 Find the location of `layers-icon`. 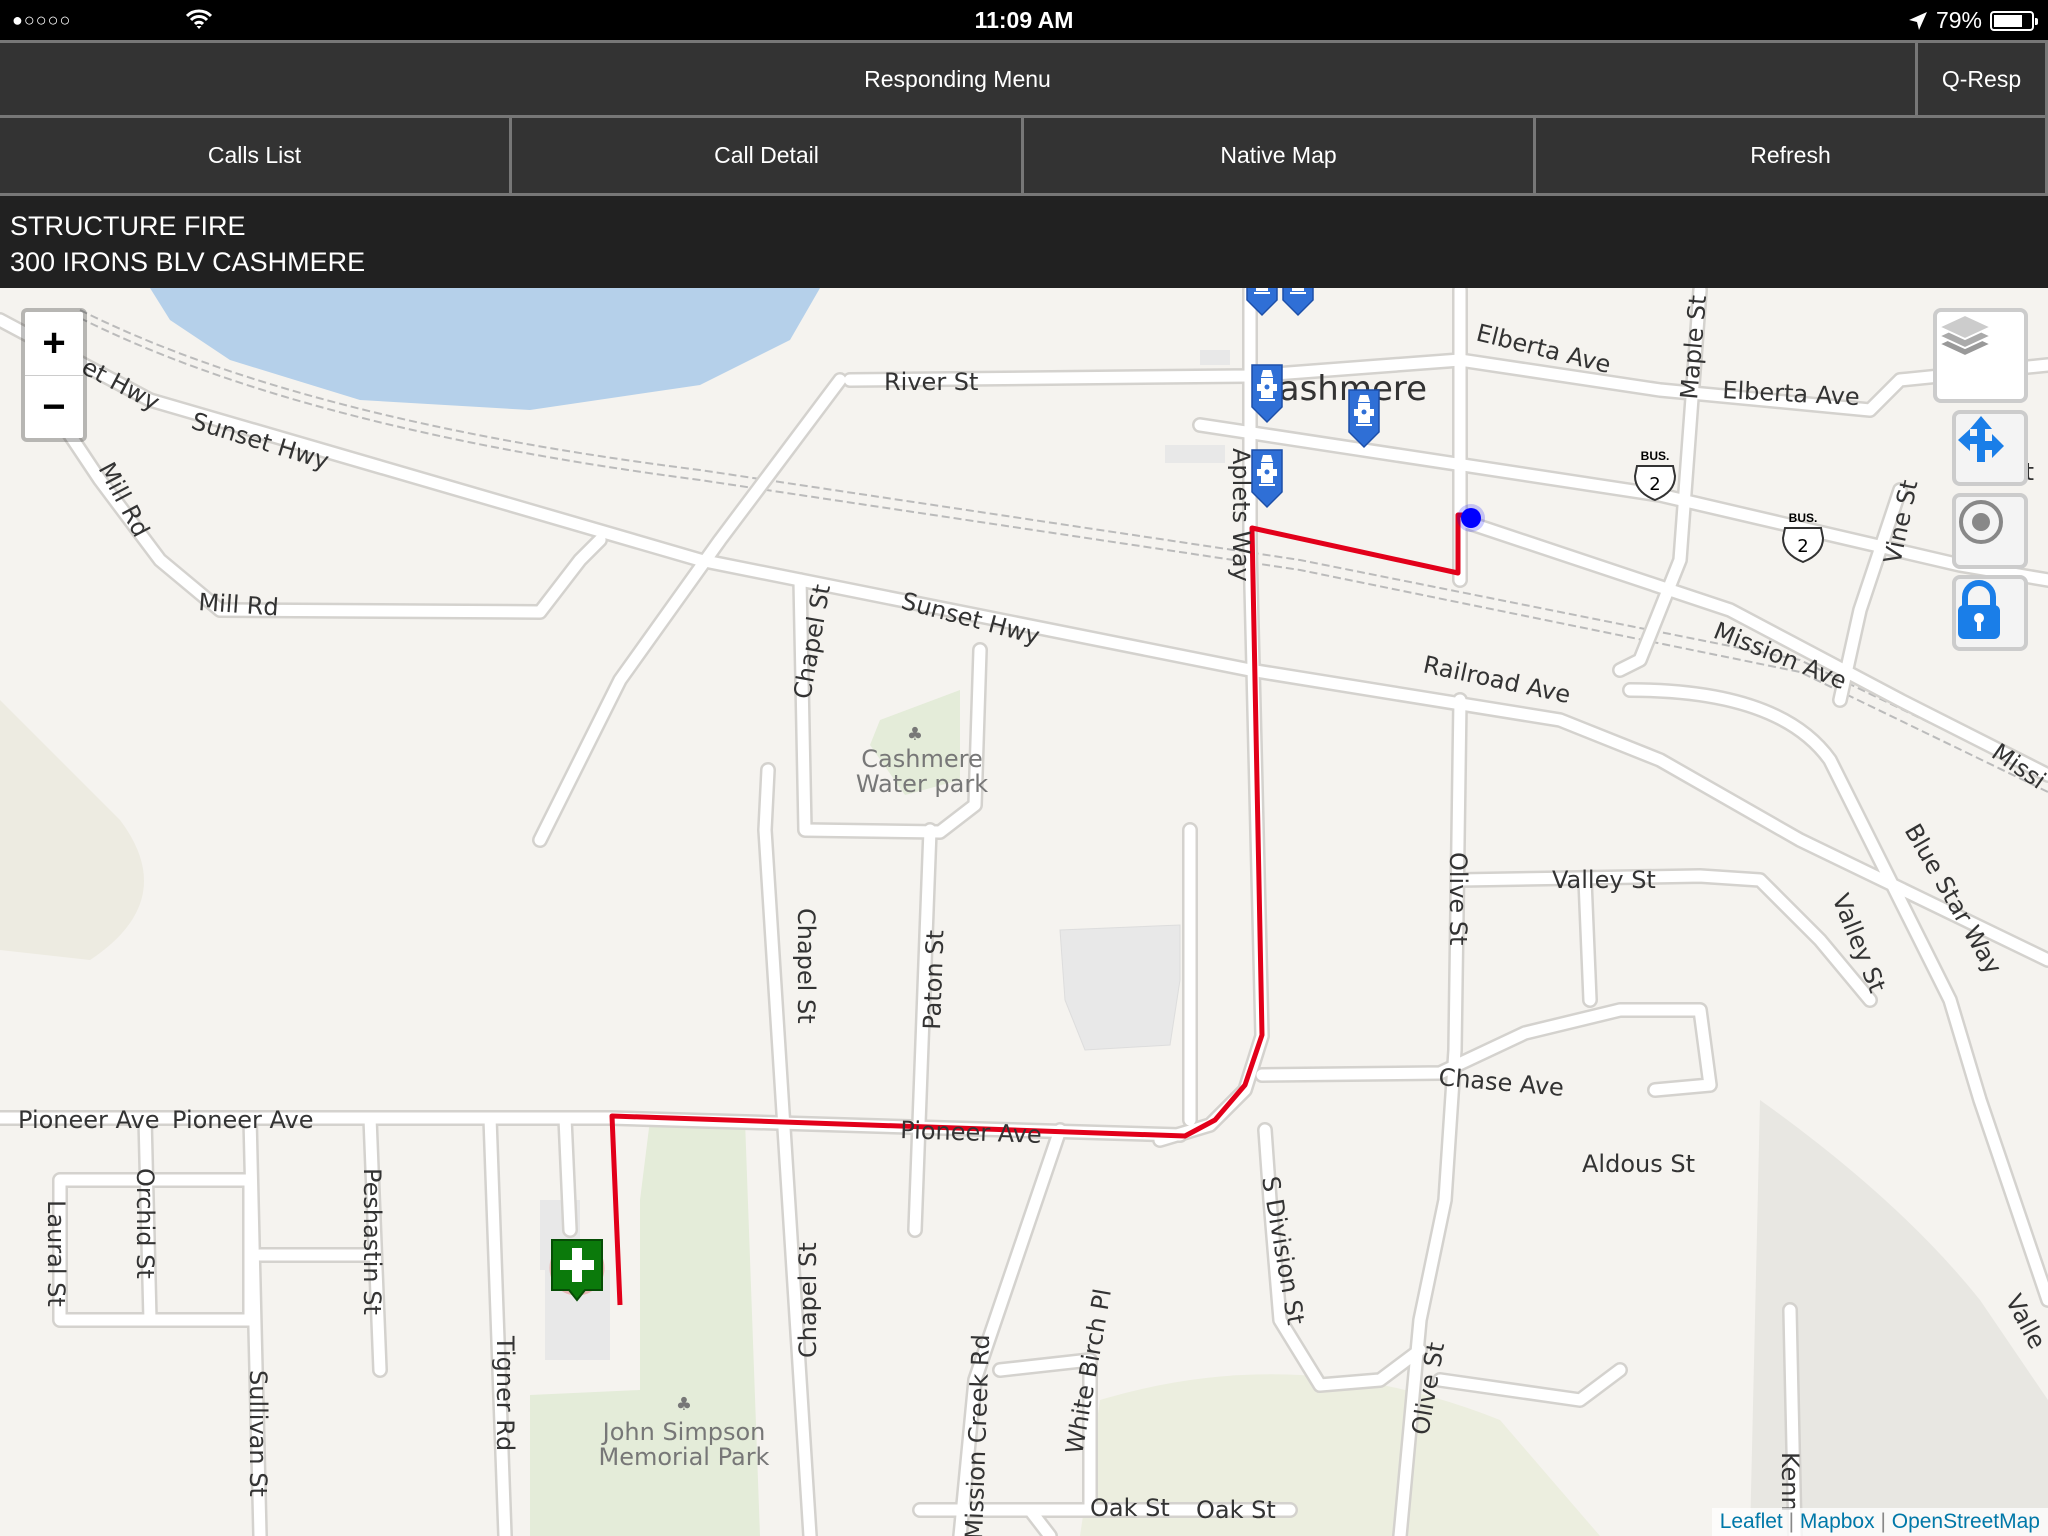

layers-icon is located at coordinates (1965, 335).